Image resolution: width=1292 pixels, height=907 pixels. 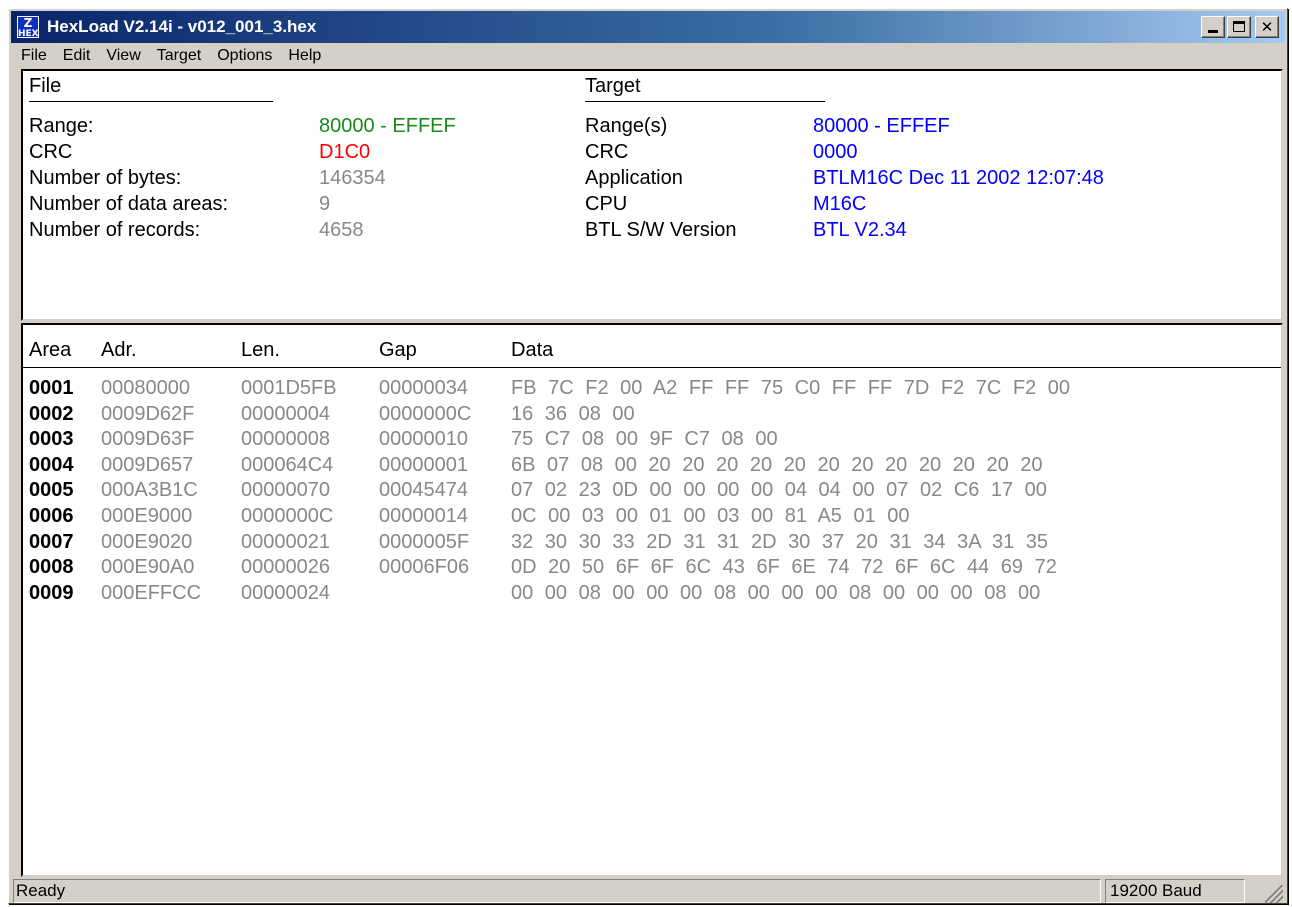 I want to click on app-icon-z: Z, so click(x=28, y=23).